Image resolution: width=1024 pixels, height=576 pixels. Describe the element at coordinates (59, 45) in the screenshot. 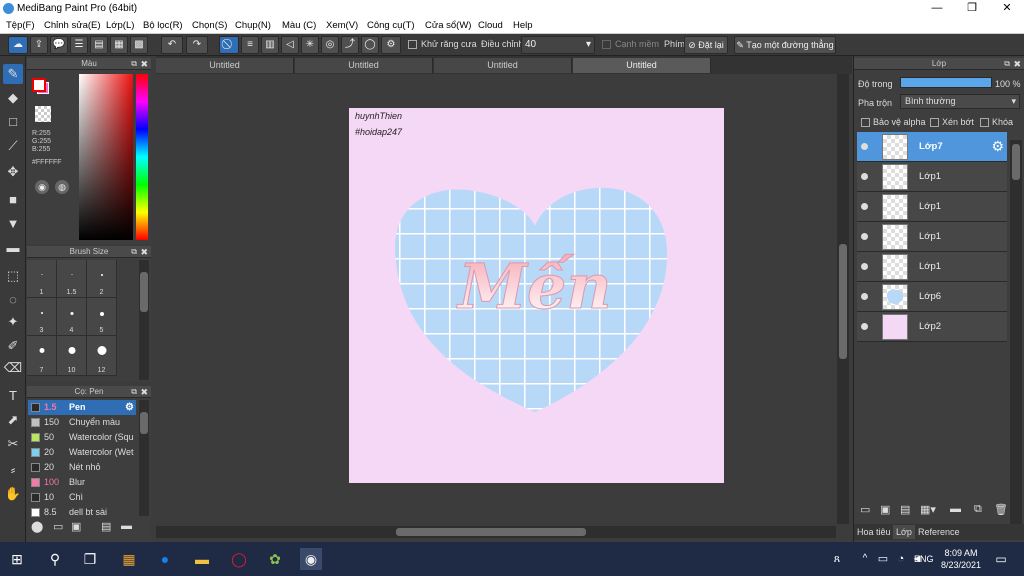

I see `comment-icon: 💬` at that location.